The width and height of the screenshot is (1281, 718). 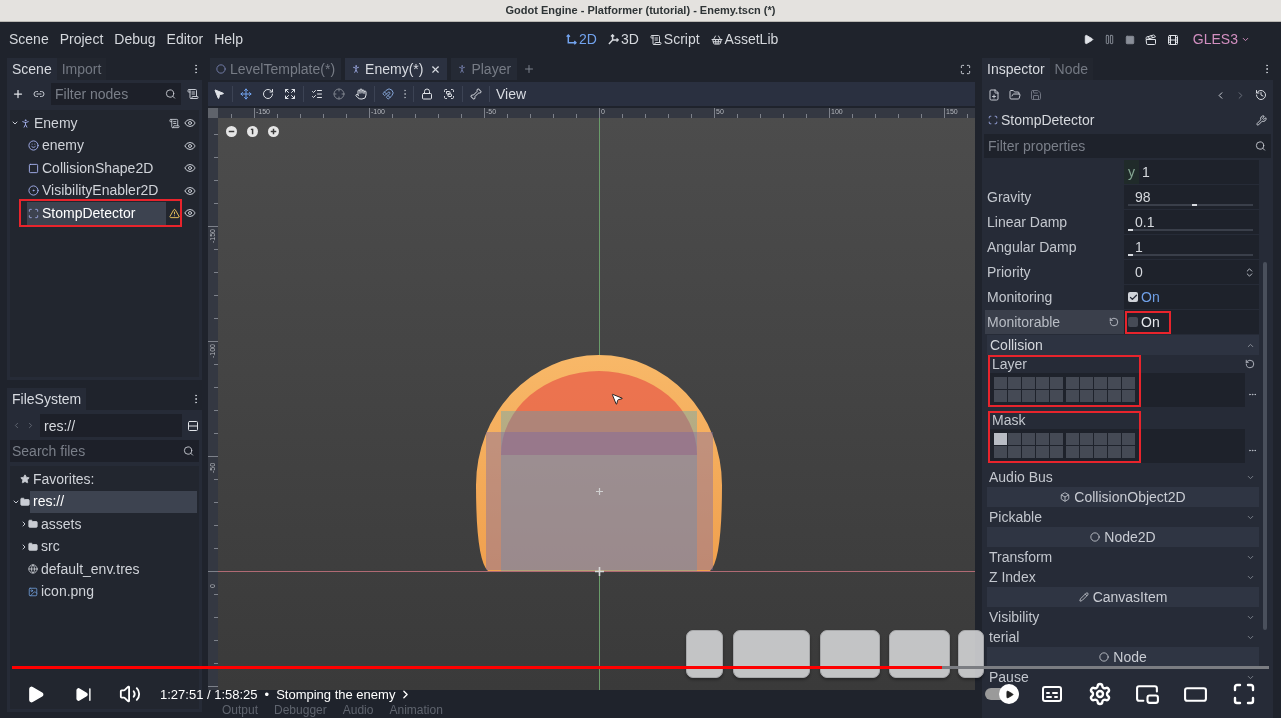 I want to click on close-icon, so click(x=436, y=69).